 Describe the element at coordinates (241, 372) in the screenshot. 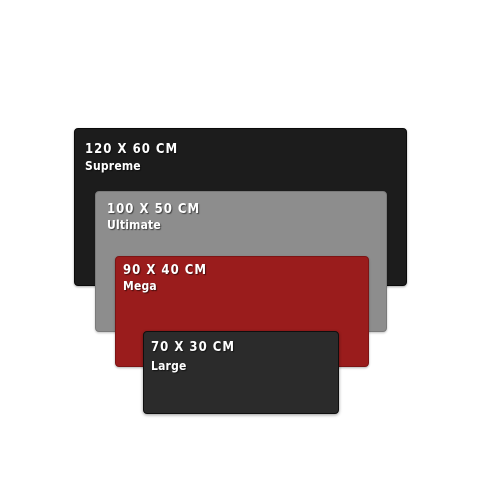

I see `mousepad-large: 70 X 30 CM Large` at that location.